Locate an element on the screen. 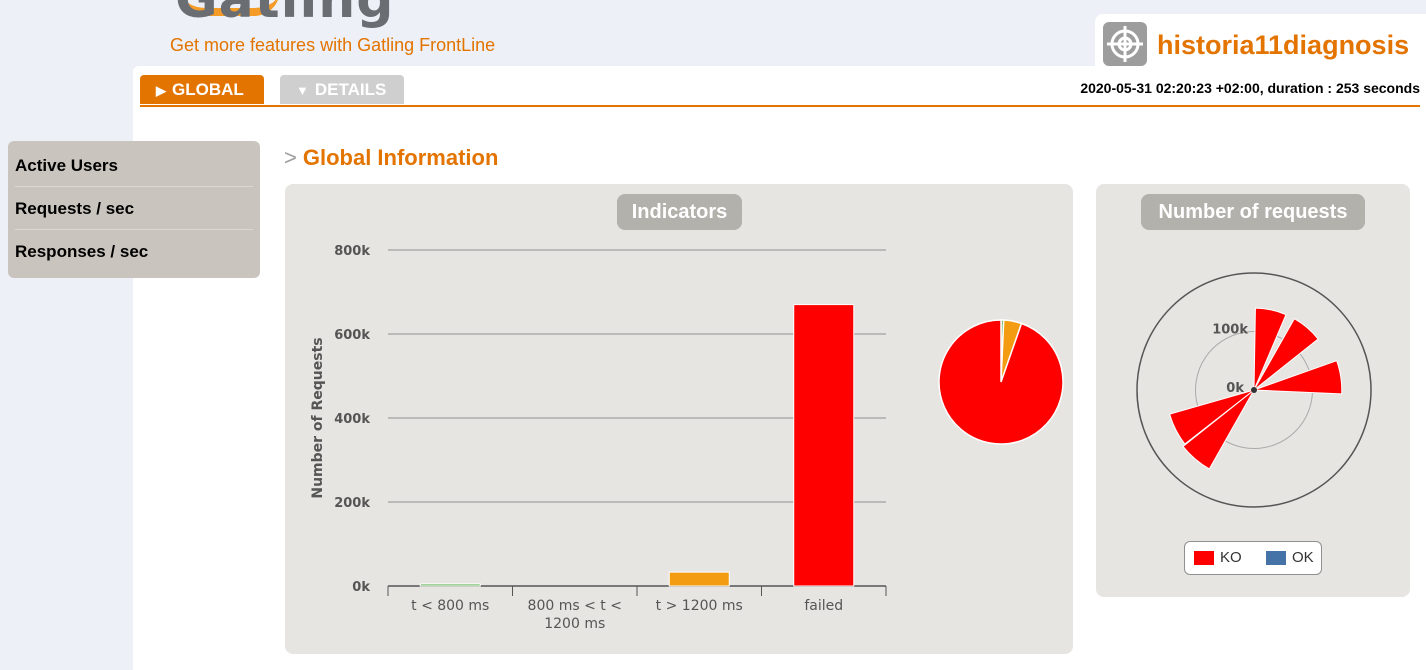  tab-underline is located at coordinates (780, 106).